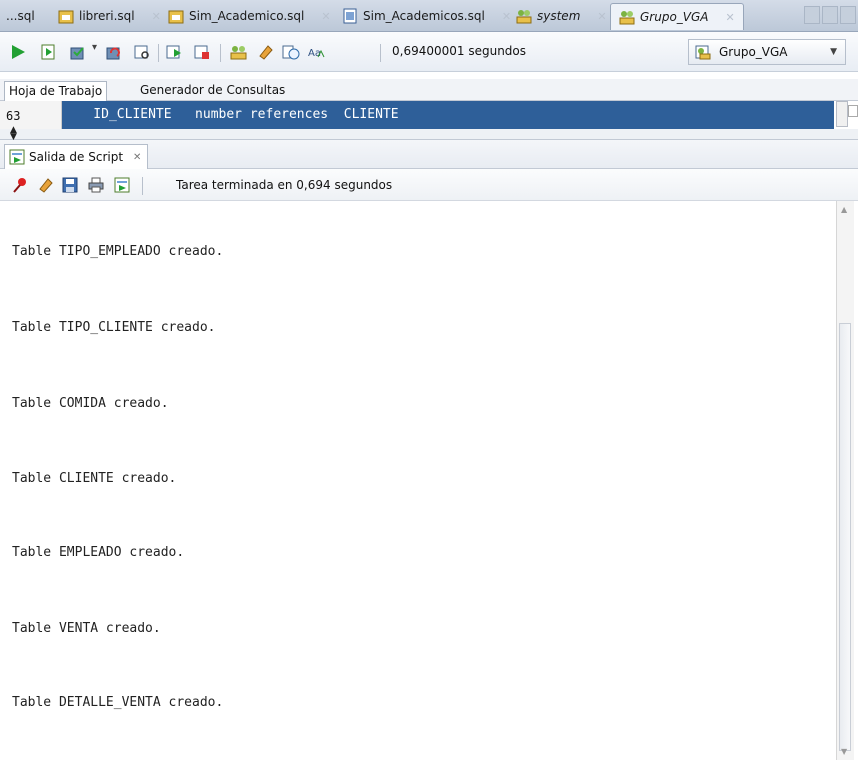 This screenshot has width=858, height=760. What do you see at coordinates (853, 111) in the screenshot?
I see `editor-corner-box` at bounding box center [853, 111].